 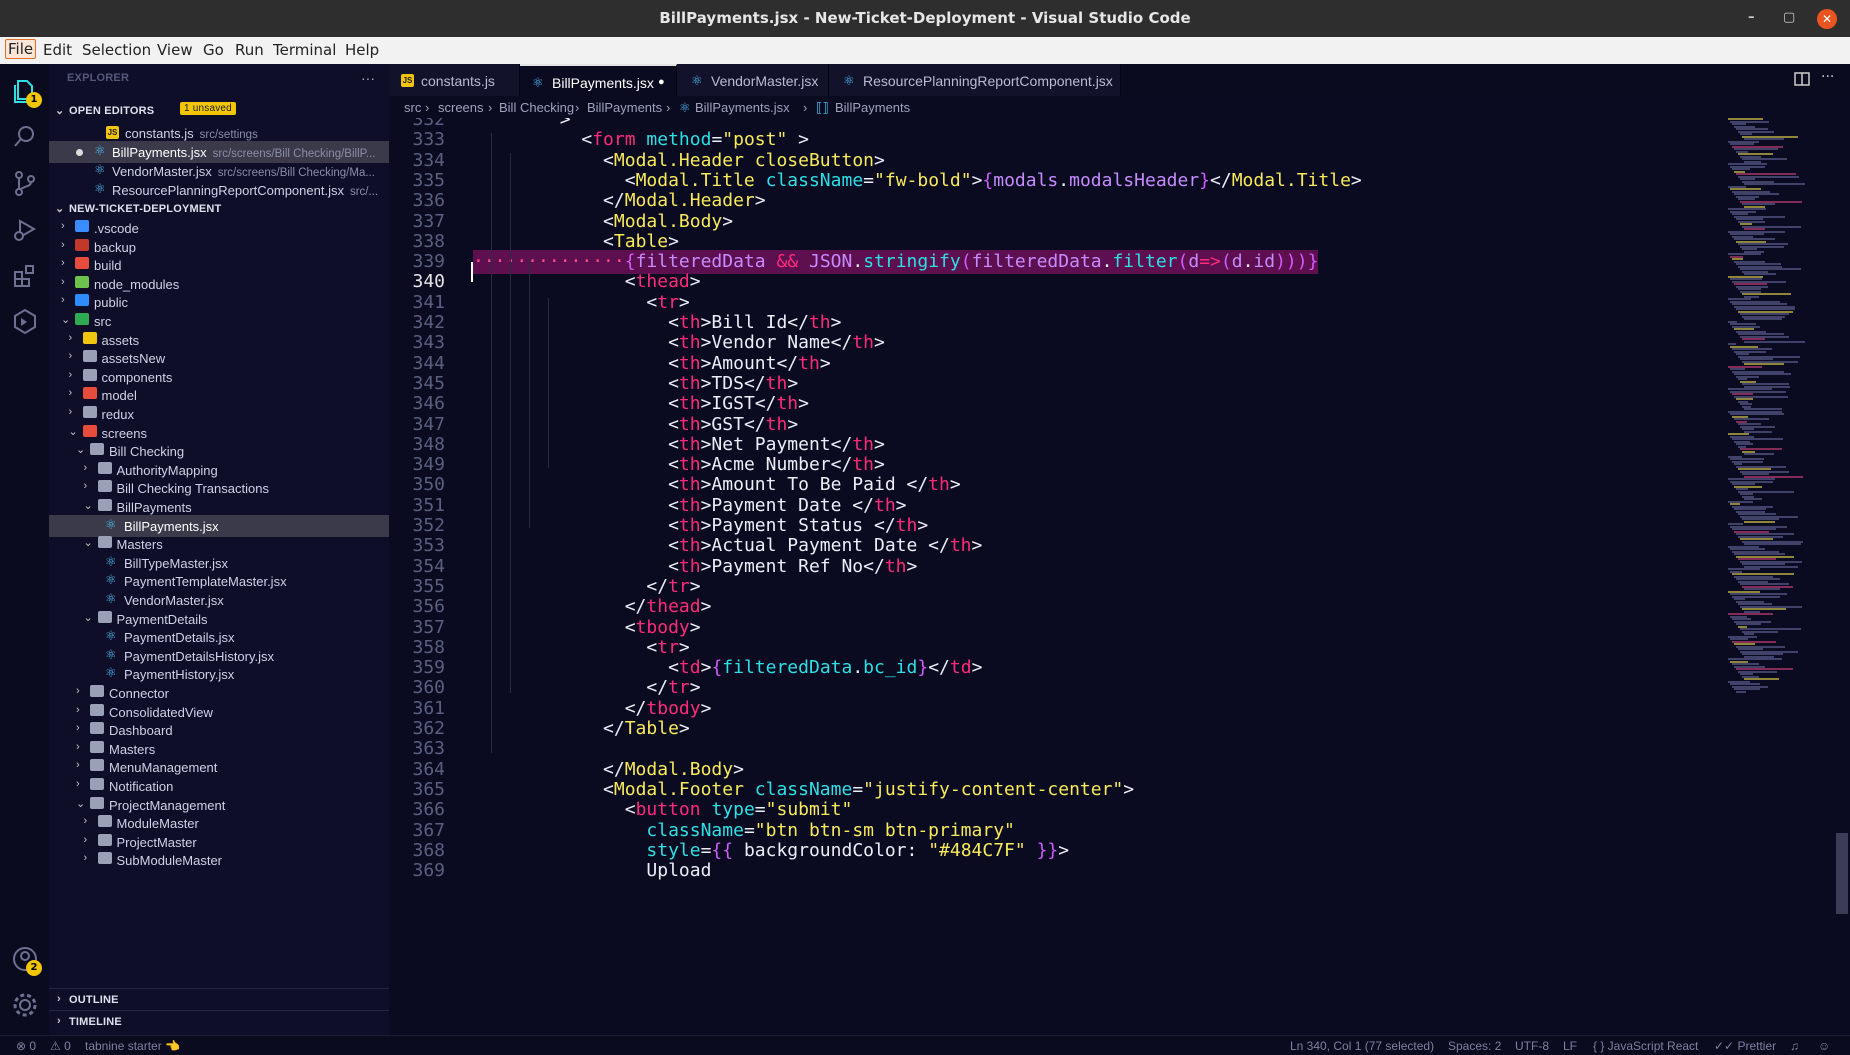 I want to click on file-tree-label: ModuleMaster, so click(x=157, y=824).